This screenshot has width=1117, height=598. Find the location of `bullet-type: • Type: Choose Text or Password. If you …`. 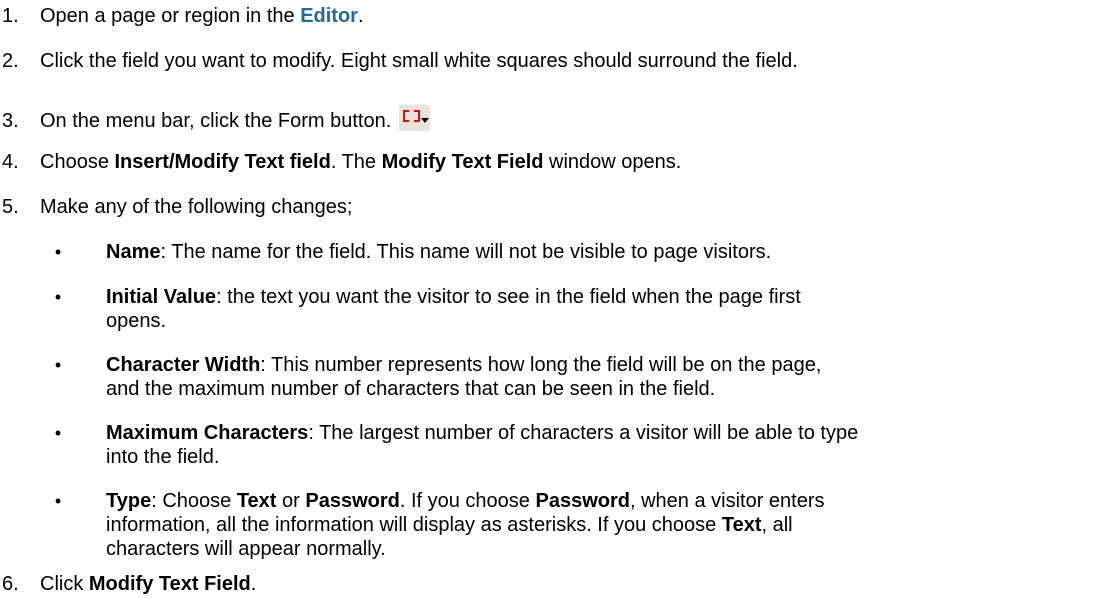

bullet-type: • Type: Choose Text or Password. If you … is located at coordinates (573, 525).